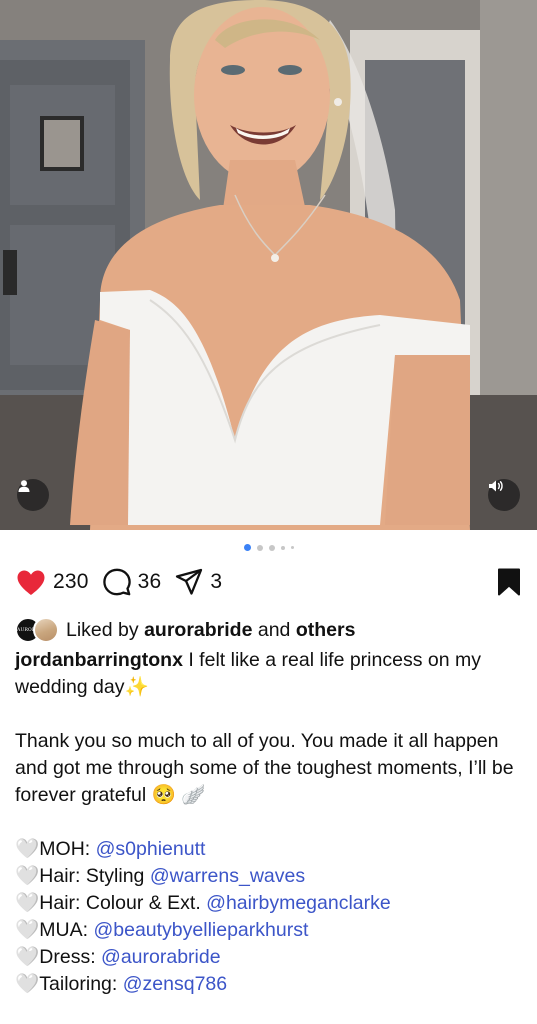  What do you see at coordinates (66, 930) in the screenshot?
I see `credit-label: MUA:` at bounding box center [66, 930].